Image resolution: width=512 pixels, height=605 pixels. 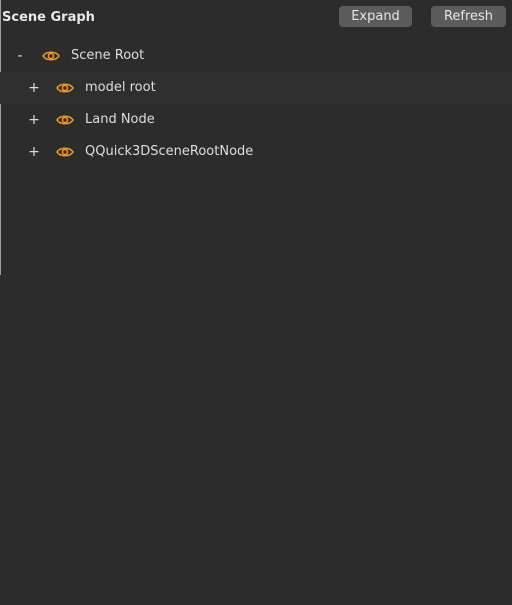 What do you see at coordinates (256, 56) in the screenshot?
I see `tree-row-scene-root: - Scene Root` at bounding box center [256, 56].